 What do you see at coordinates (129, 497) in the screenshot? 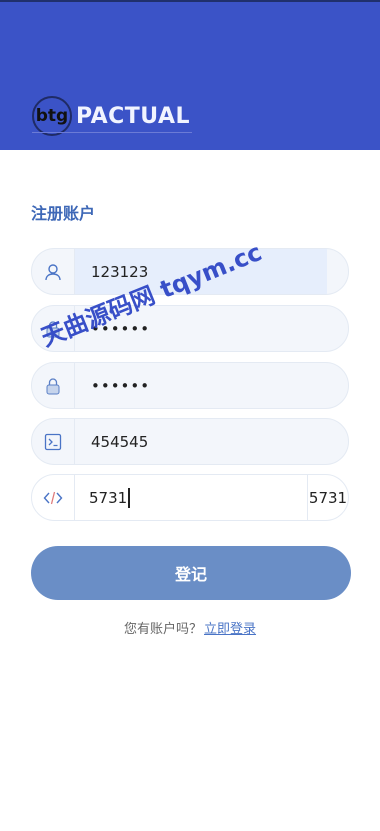
I see `text-caret` at bounding box center [129, 497].